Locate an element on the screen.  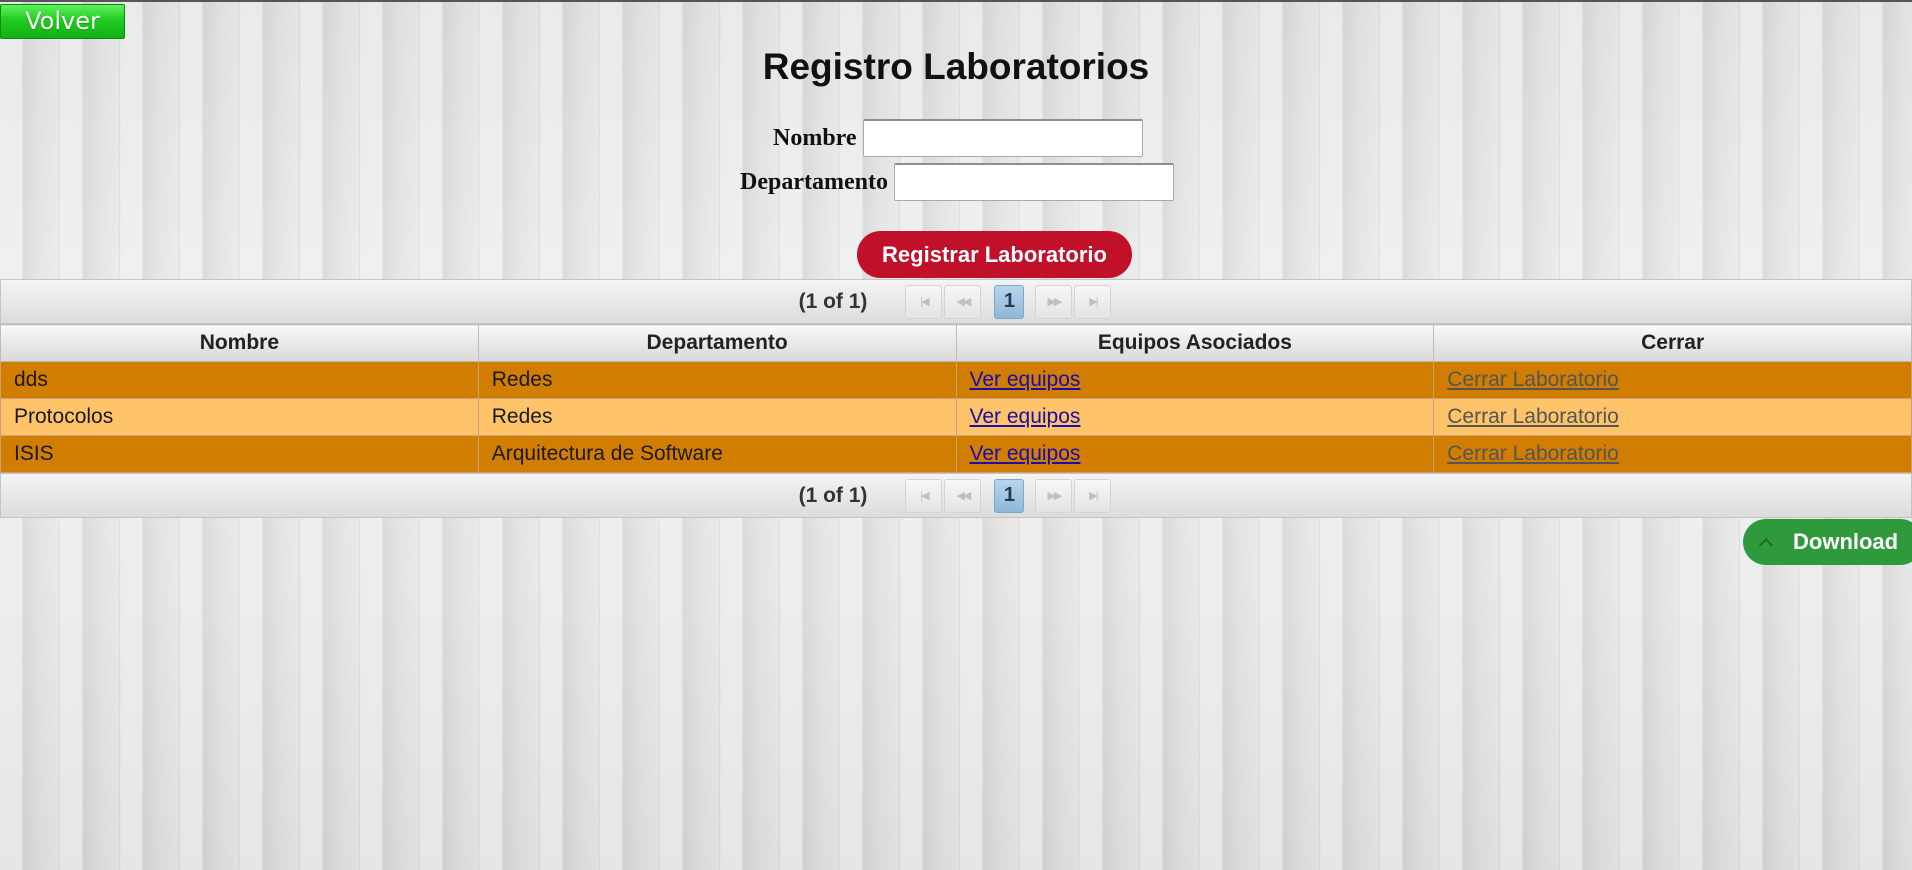
nombre-row: Nombre is located at coordinates (958, 138).